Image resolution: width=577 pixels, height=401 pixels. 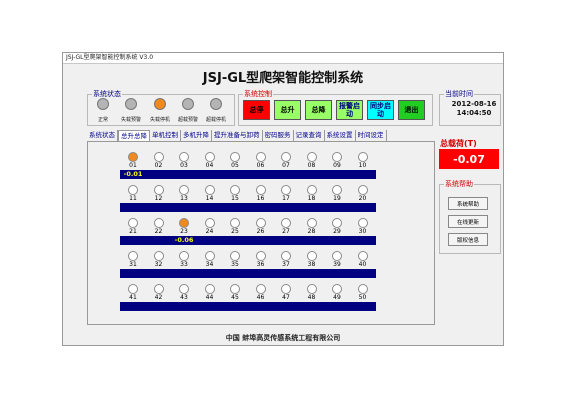 What do you see at coordinates (184, 199) in the screenshot?
I see `unit-cell: 13` at bounding box center [184, 199].